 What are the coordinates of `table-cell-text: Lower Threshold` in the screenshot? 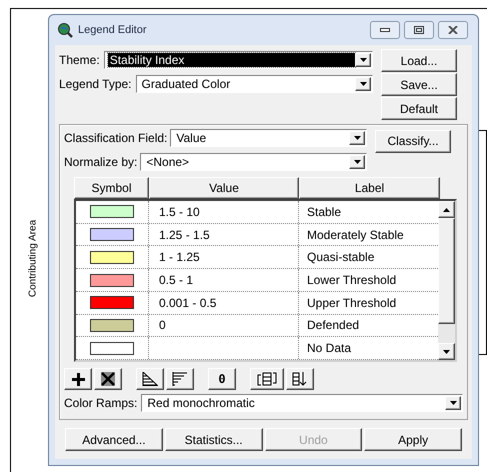 It's located at (352, 281).